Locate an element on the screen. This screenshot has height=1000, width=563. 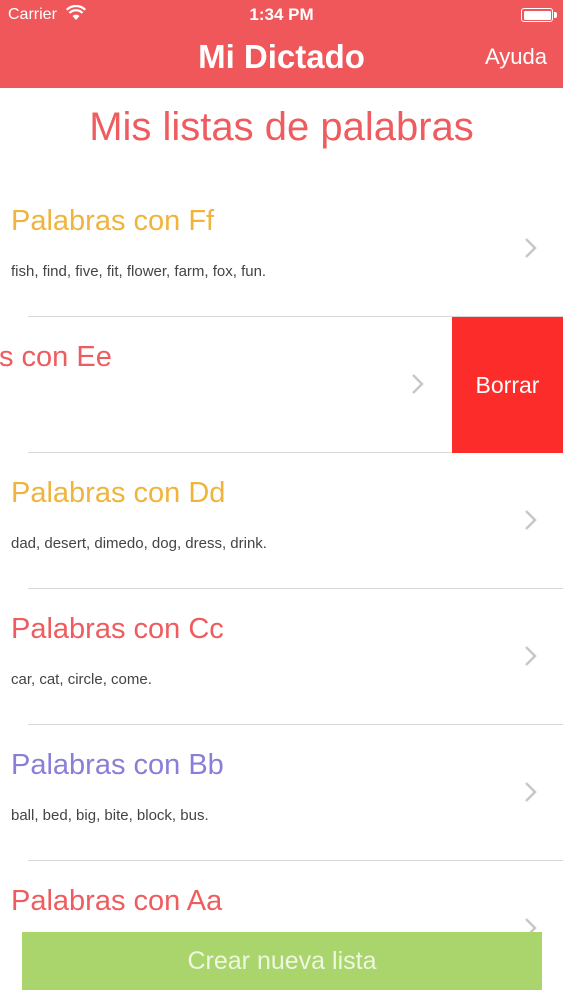
delete-button: Borrar is located at coordinates (507, 385).